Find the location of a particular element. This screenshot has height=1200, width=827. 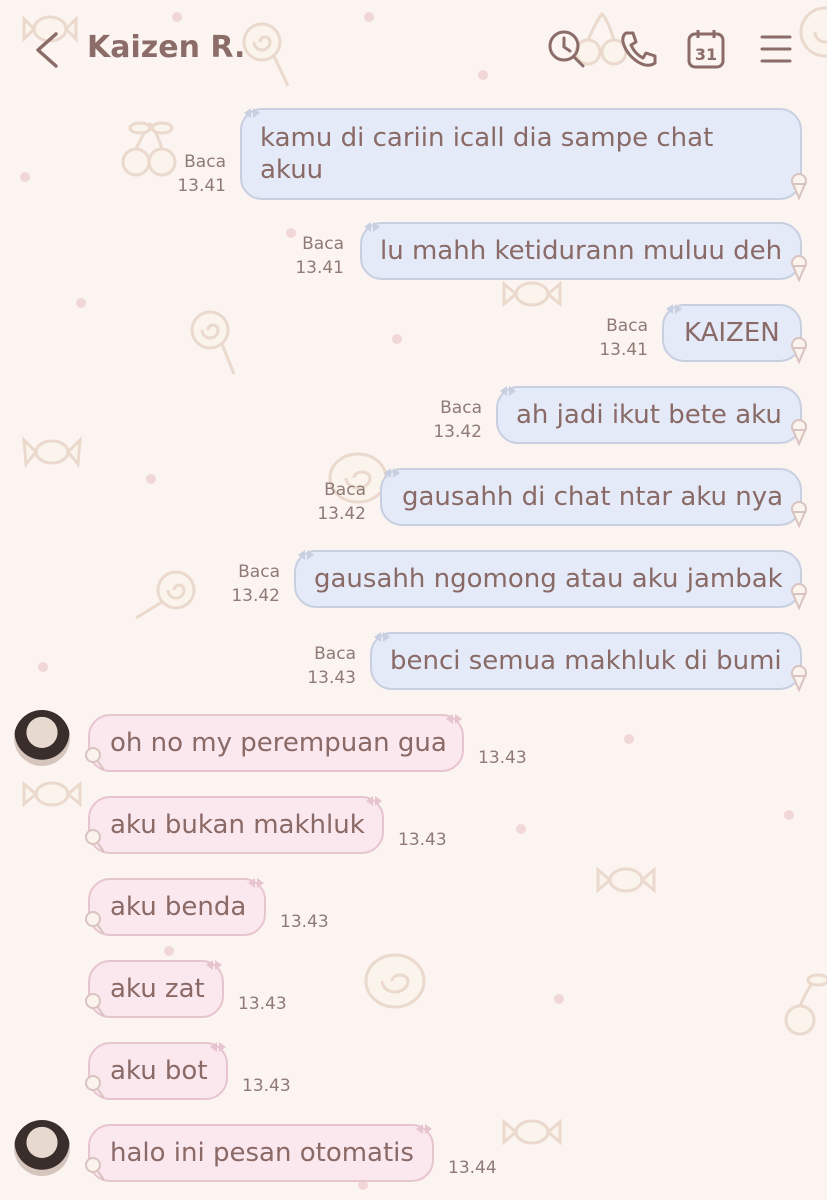

chat-header: Kaizen R. 31 is located at coordinates (413, 50).